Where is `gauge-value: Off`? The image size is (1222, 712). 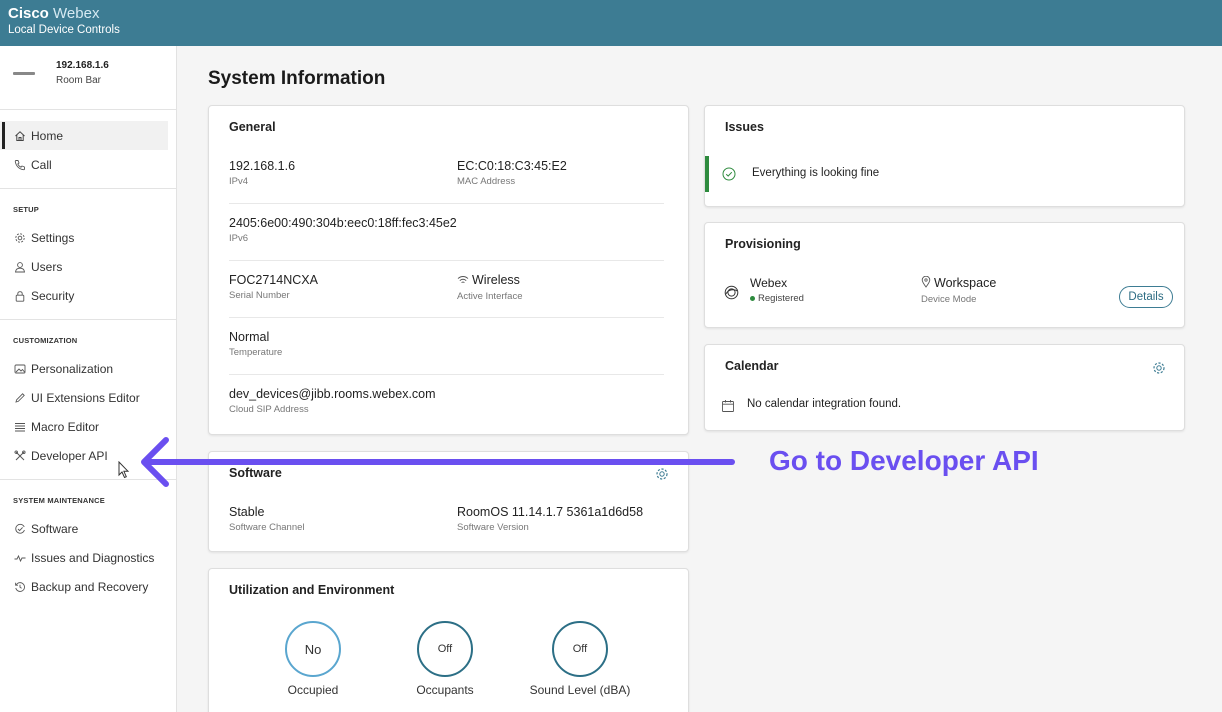
gauge-value: Off is located at coordinates (445, 649).